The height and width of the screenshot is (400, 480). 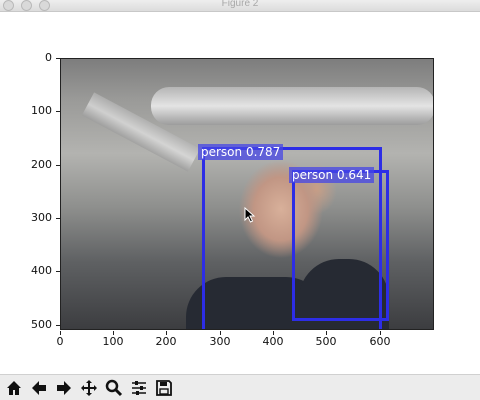 I want to click on x-tick-label: 500, so click(x=326, y=341).